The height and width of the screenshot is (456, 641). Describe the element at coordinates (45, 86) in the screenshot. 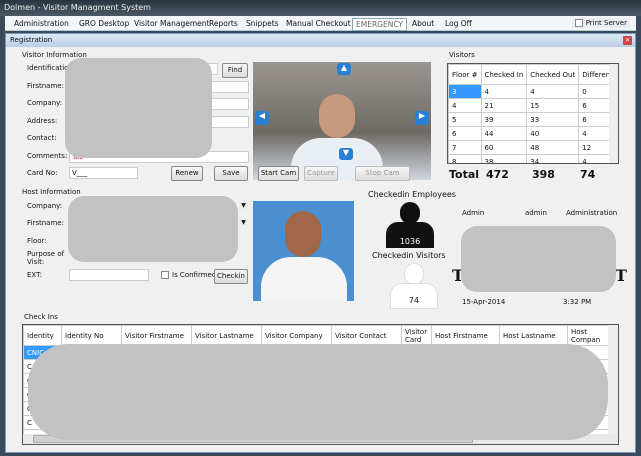

I see `firstname-label: Firstname:` at that location.